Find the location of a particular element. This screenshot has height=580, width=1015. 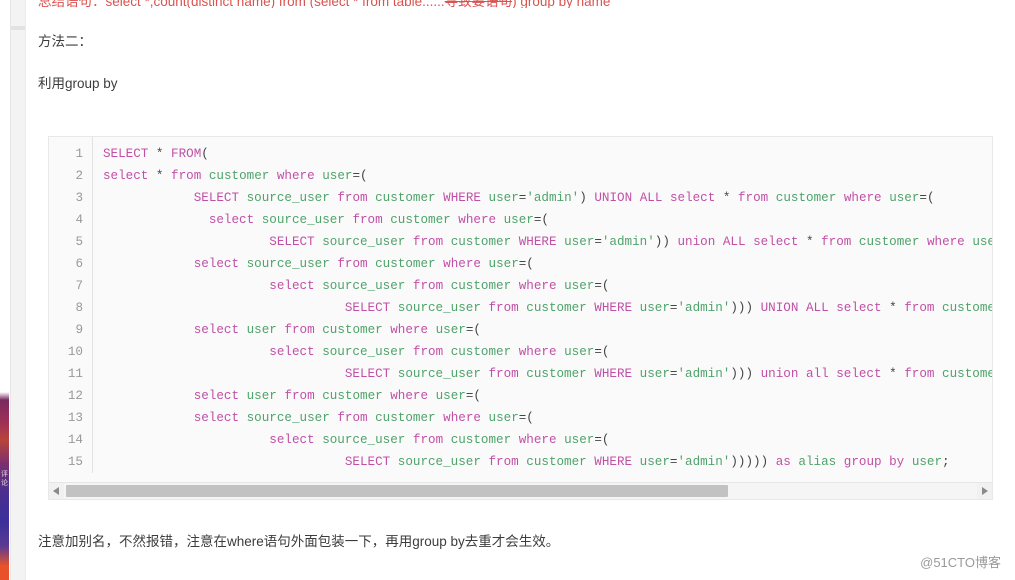

code-token: all is located at coordinates (817, 374).